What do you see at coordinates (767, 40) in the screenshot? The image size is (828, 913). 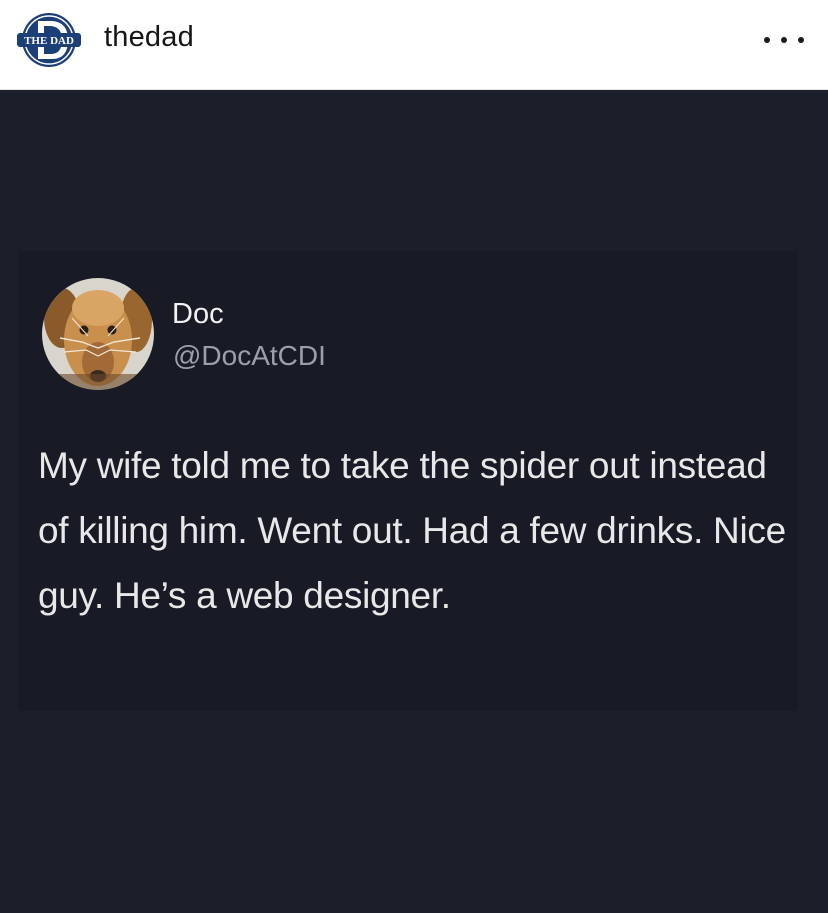 I see `more-horizontal-icon` at bounding box center [767, 40].